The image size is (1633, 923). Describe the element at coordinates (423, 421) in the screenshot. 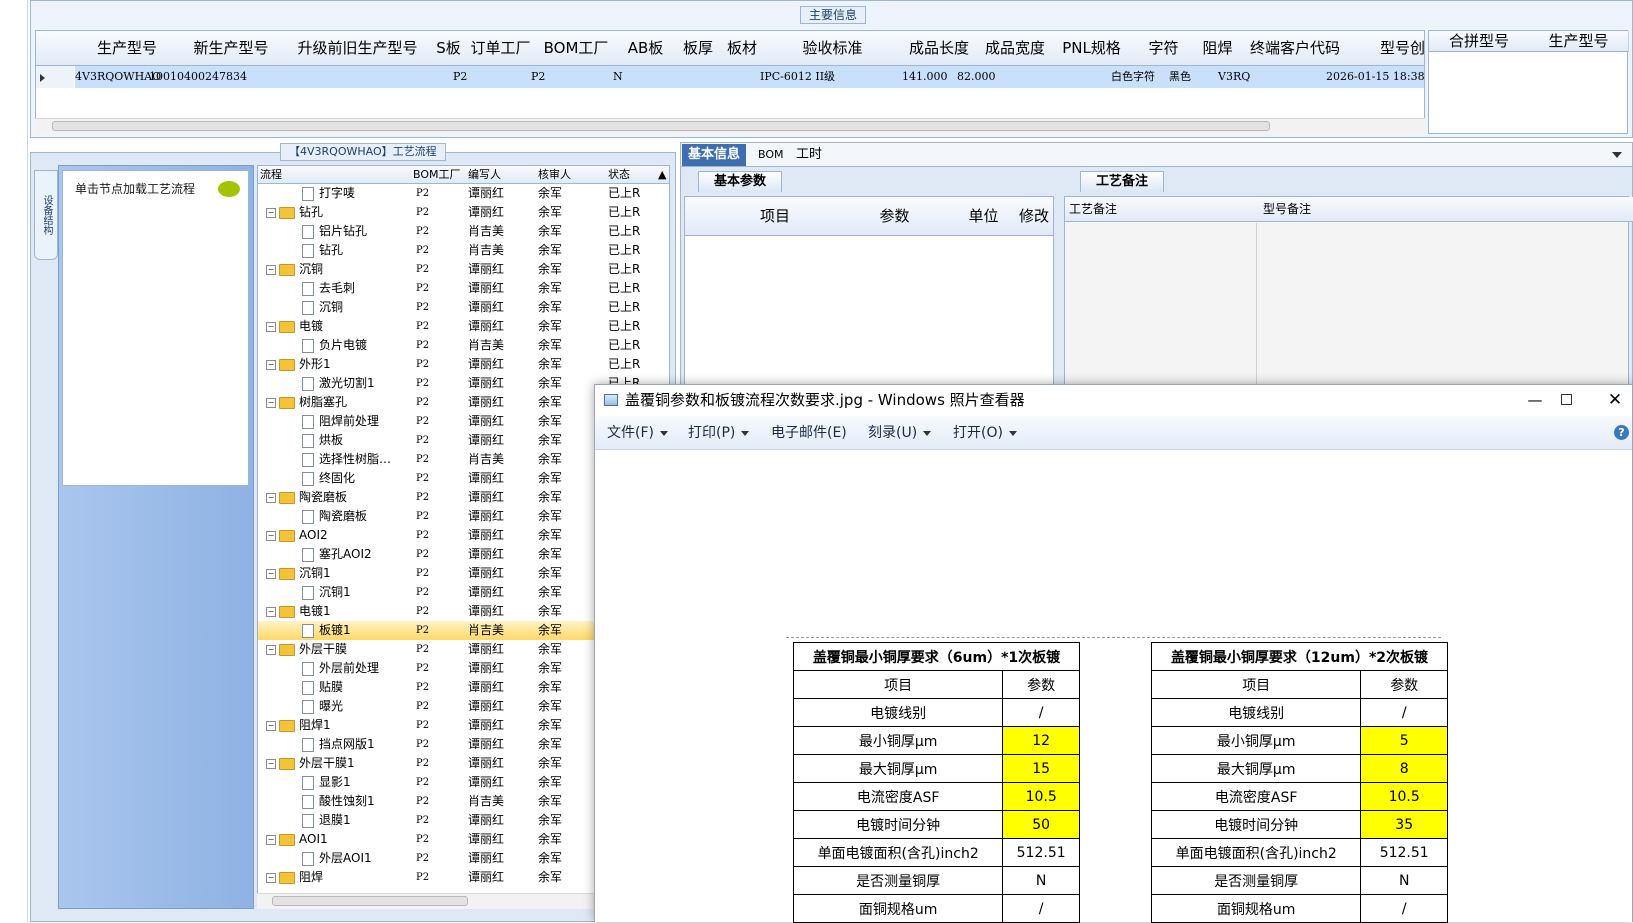

I see `tree-cell-factory: P2` at that location.